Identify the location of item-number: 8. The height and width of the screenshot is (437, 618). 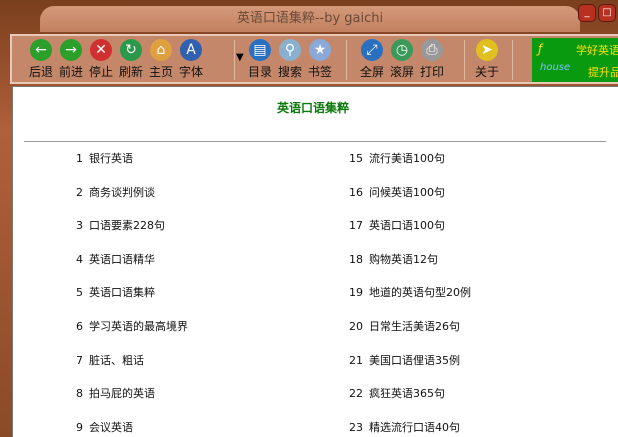
(79, 394).